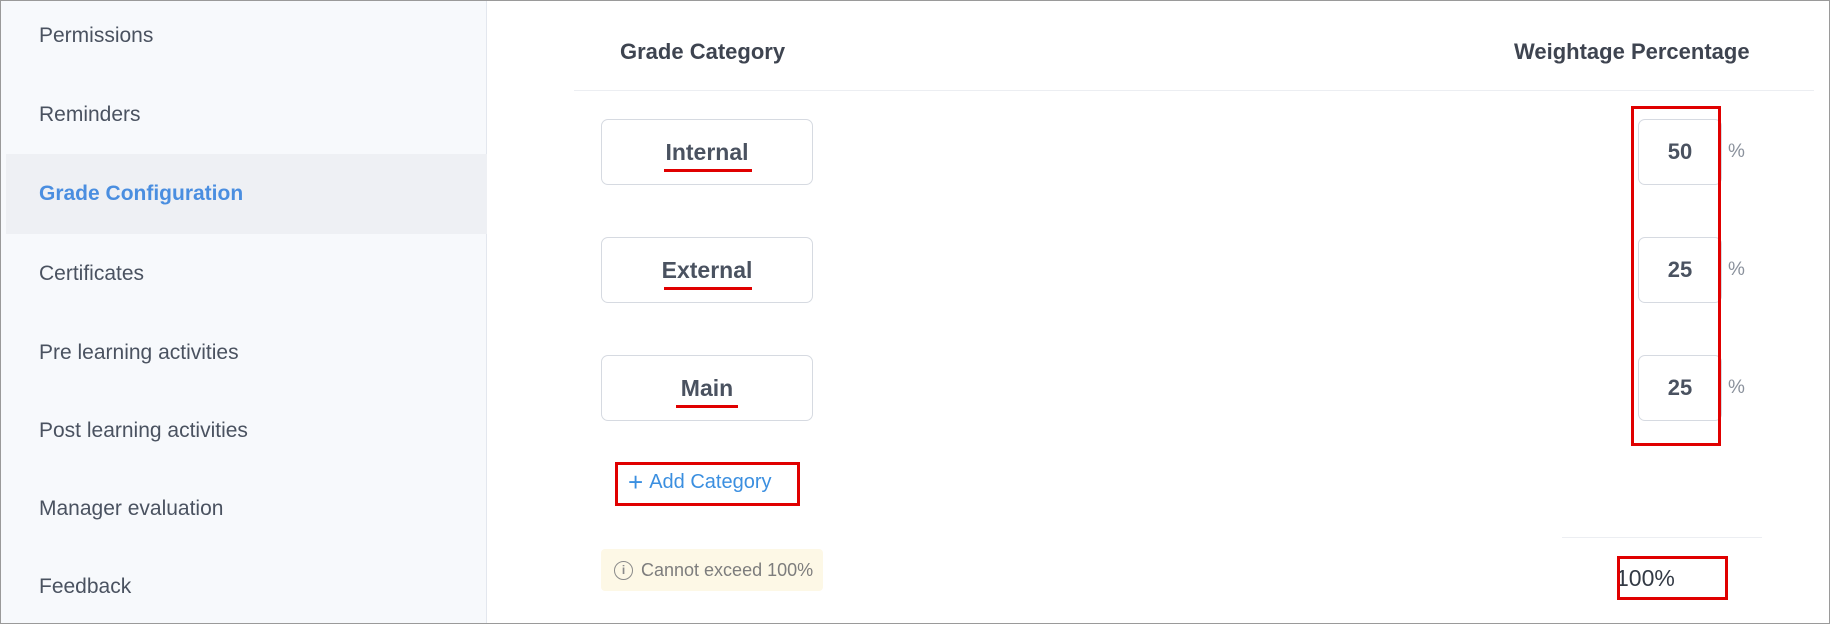  I want to click on sidebar-item-reminders: Reminders, so click(246, 115).